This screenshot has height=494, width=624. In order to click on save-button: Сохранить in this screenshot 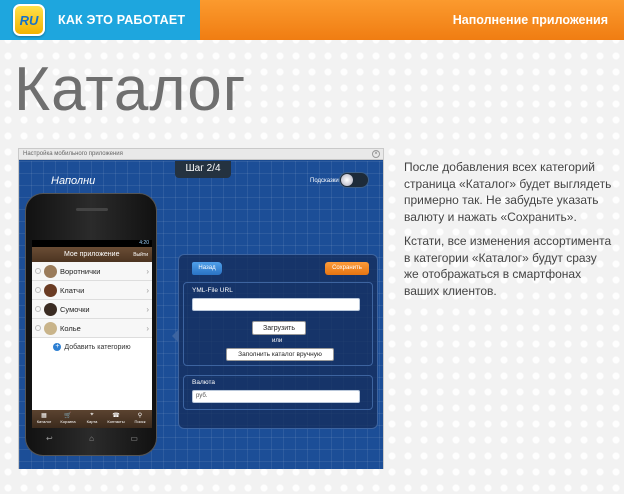, I will do `click(347, 268)`.